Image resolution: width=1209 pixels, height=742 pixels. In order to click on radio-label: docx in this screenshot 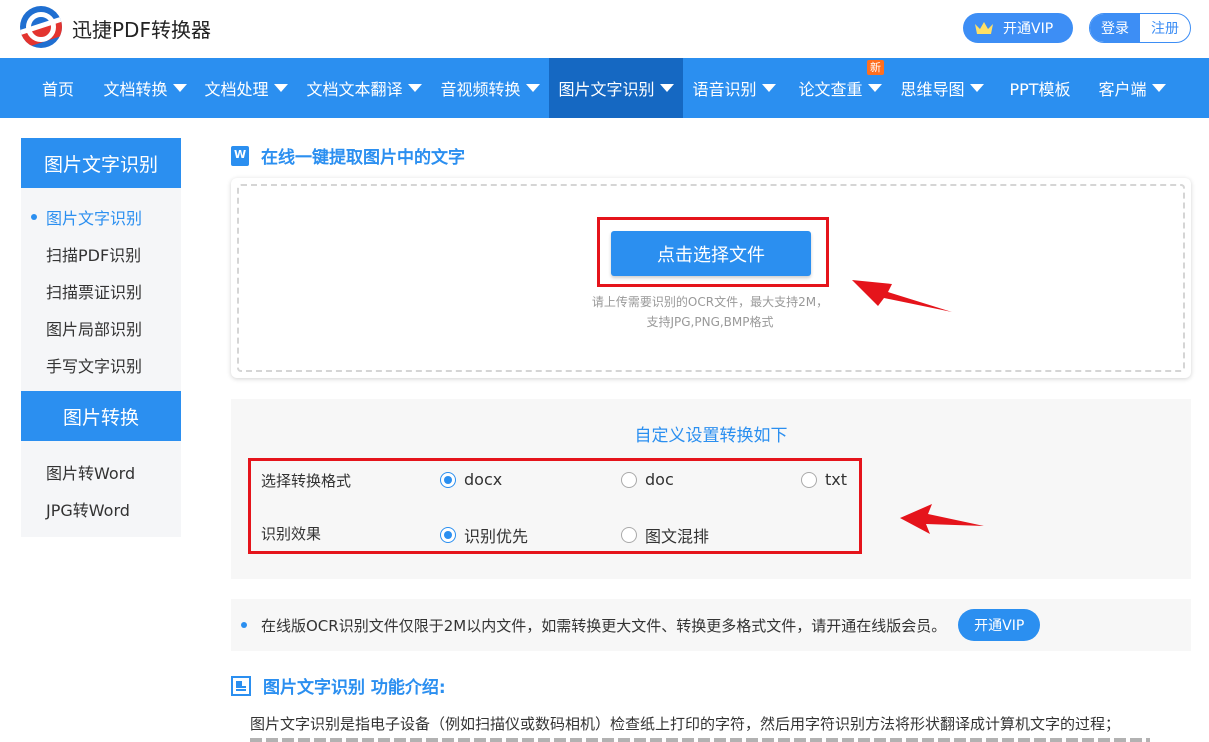, I will do `click(483, 479)`.